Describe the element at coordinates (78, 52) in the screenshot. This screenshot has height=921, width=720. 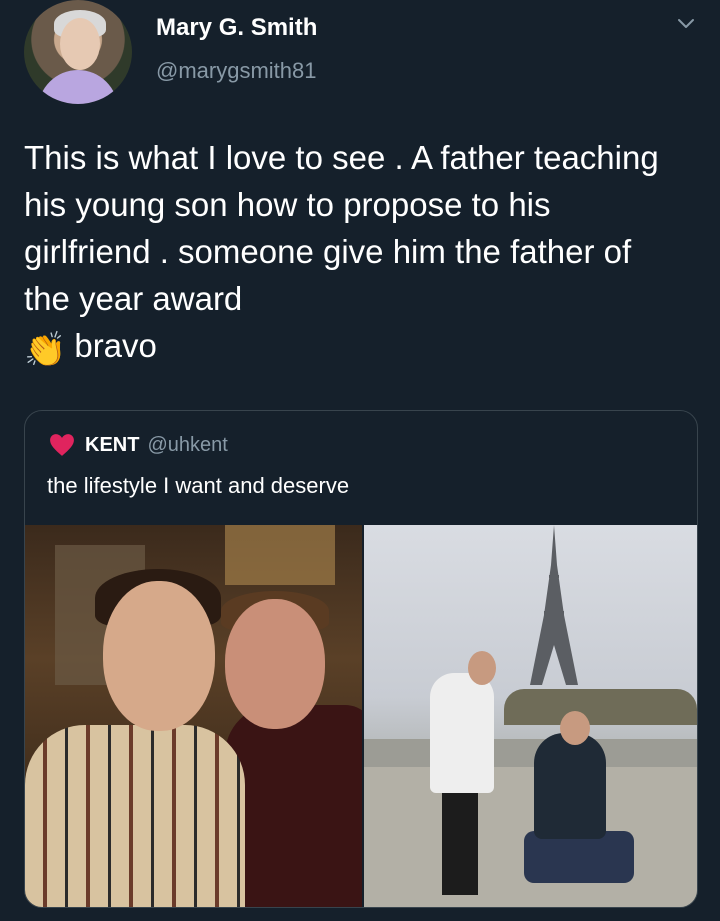
I see `tweet-author-avatar` at that location.